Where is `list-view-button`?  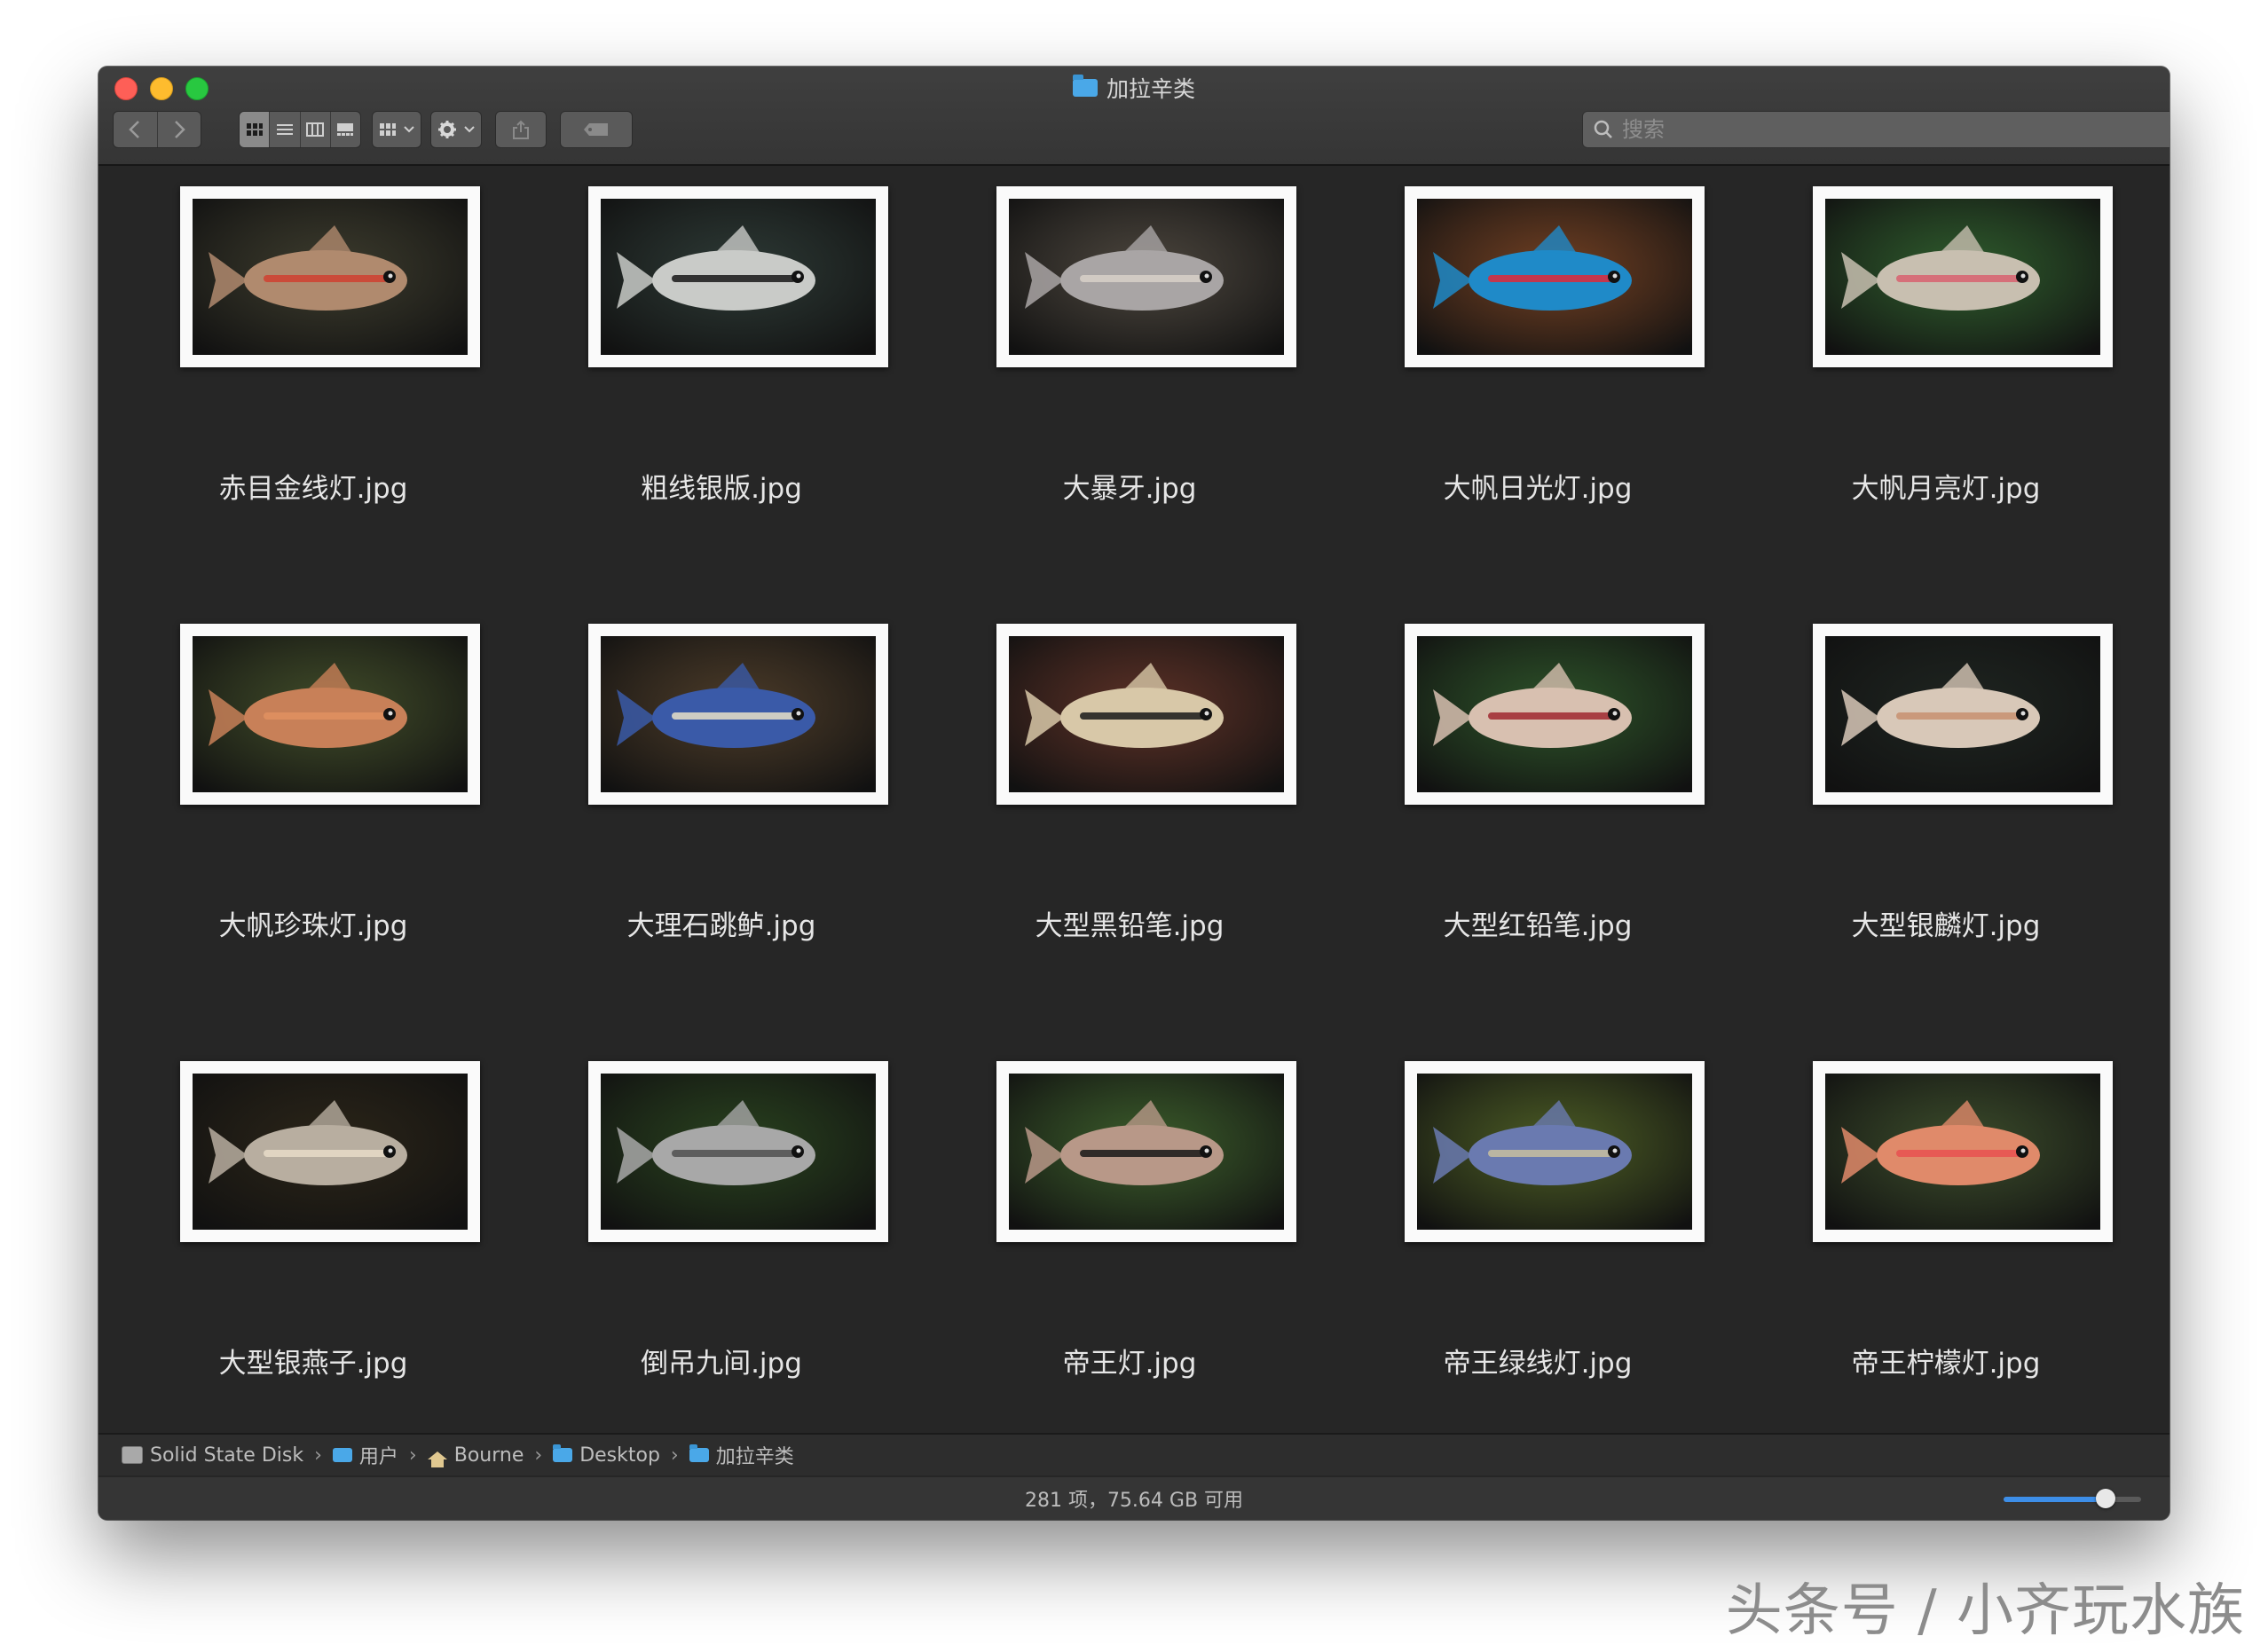 list-view-button is located at coordinates (285, 129).